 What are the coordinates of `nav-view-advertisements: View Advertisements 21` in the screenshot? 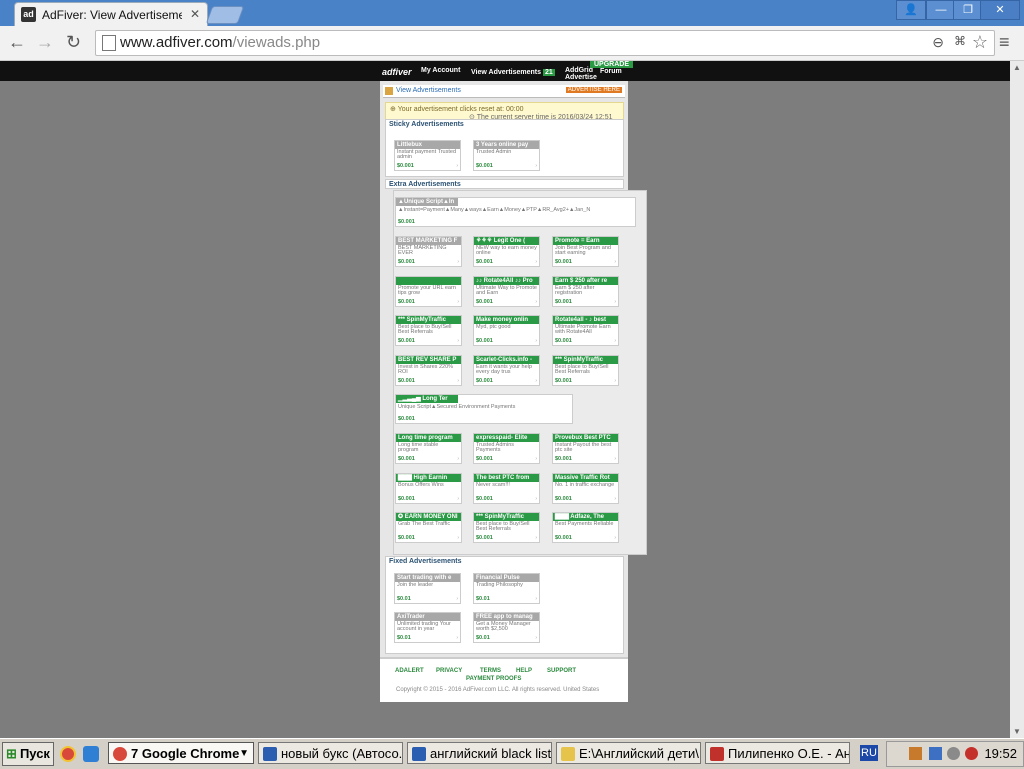 It's located at (513, 72).